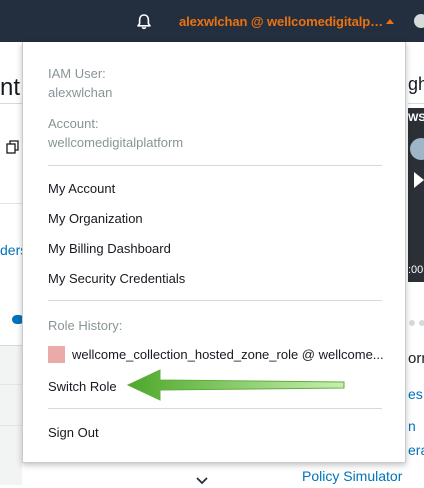  What do you see at coordinates (416, 195) in the screenshot?
I see `video-thumbnail: WS :00` at bounding box center [416, 195].